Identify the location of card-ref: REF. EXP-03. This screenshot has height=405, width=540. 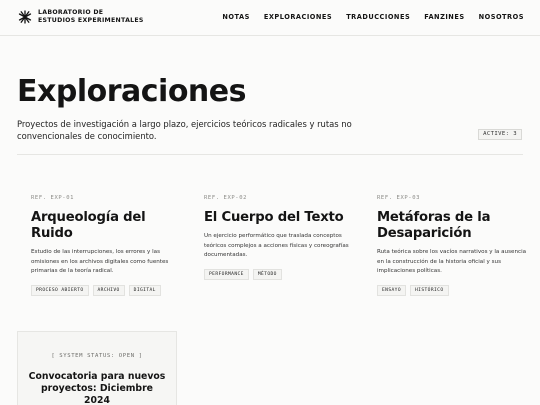
(399, 198).